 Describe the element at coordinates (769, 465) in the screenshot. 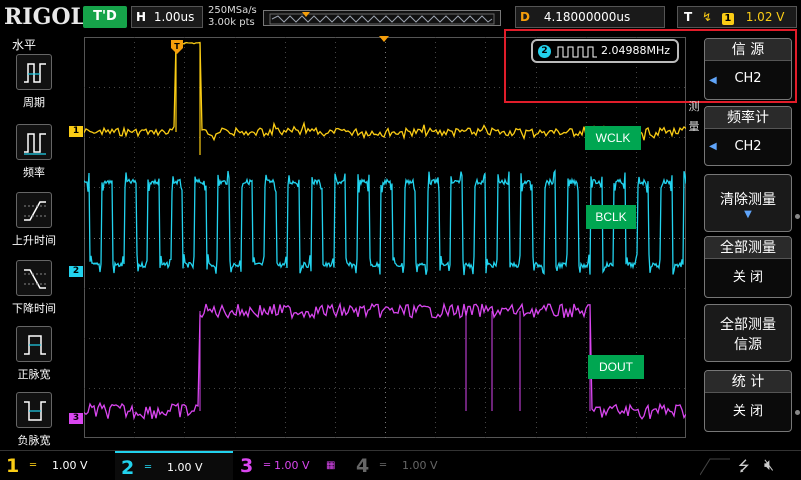

I see `speaker-mute-icon: 🔇︎` at that location.